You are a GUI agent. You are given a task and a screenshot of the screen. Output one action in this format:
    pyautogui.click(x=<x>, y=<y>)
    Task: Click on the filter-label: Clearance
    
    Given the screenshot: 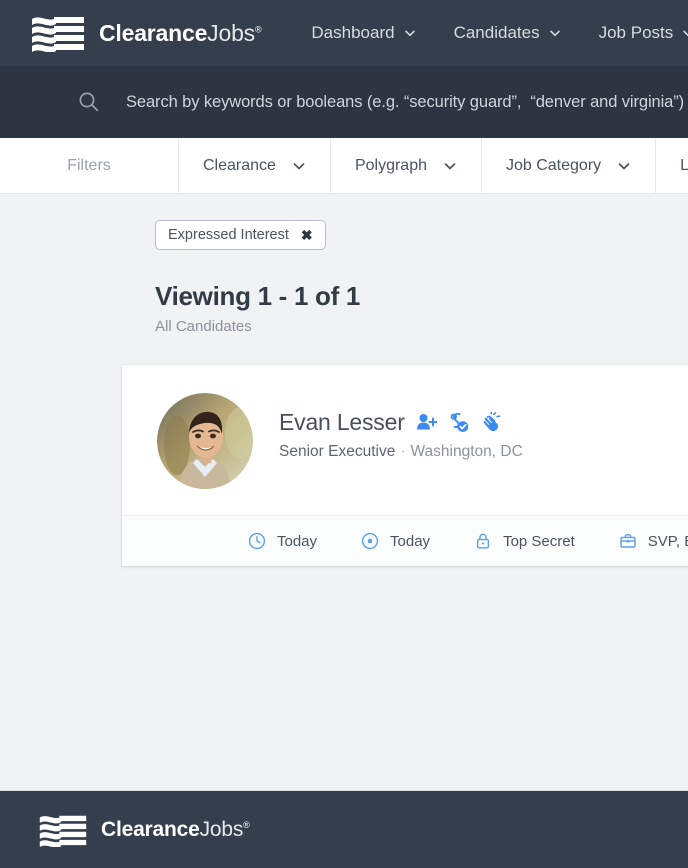 What is the action you would take?
    pyautogui.click(x=239, y=165)
    